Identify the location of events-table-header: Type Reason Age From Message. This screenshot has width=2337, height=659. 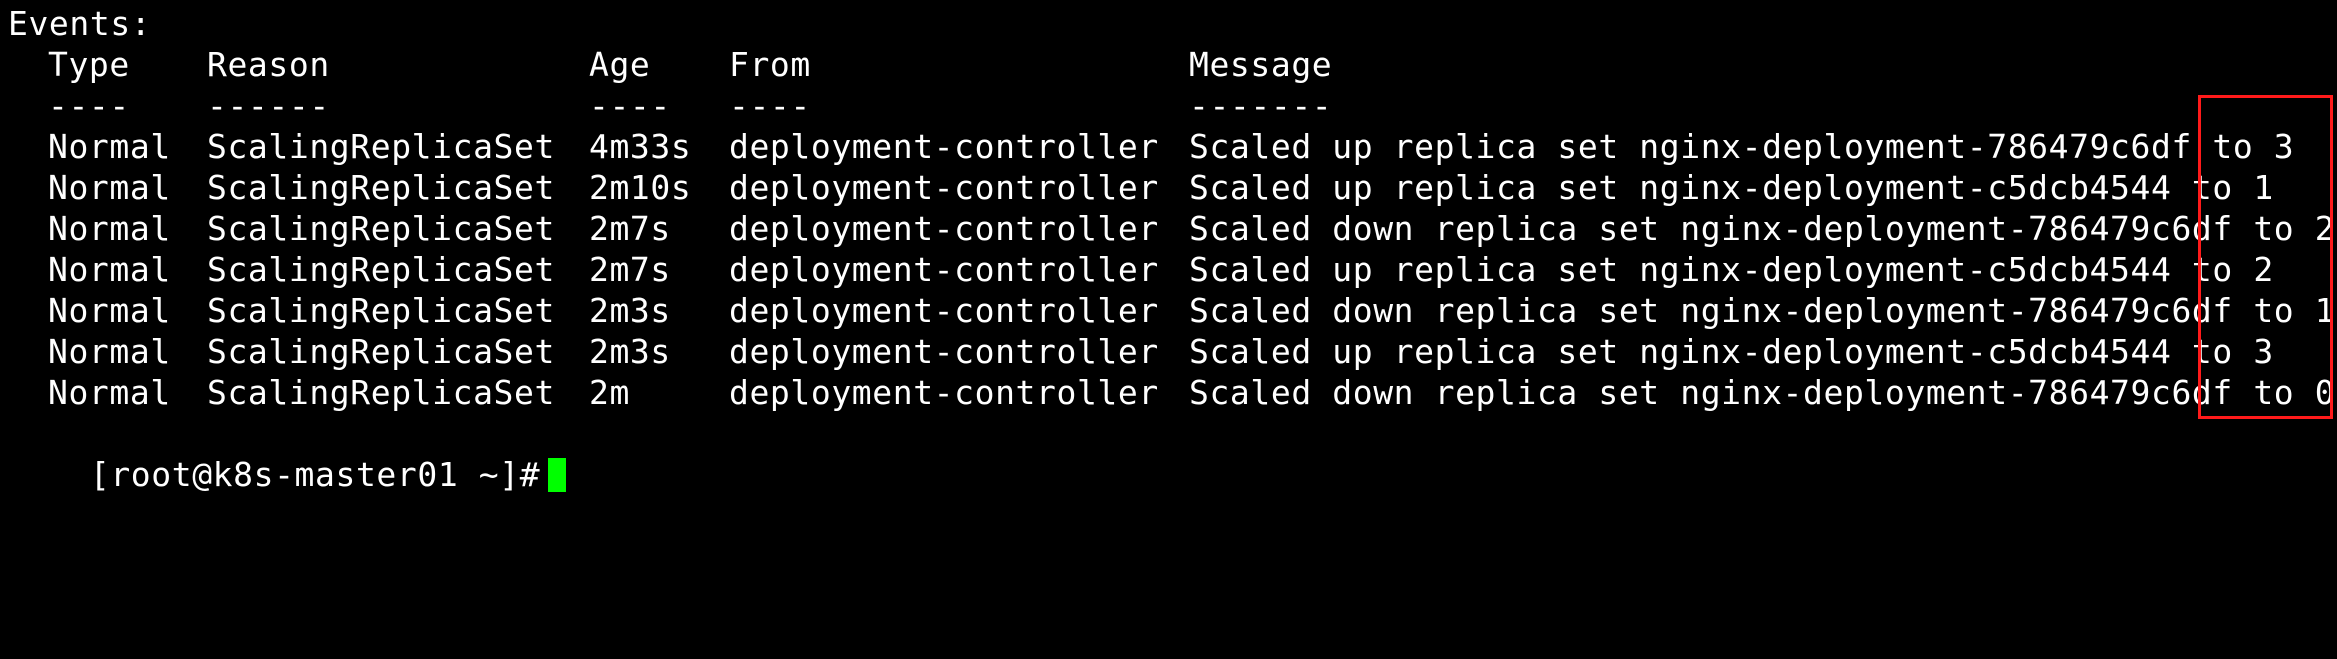
(670, 64).